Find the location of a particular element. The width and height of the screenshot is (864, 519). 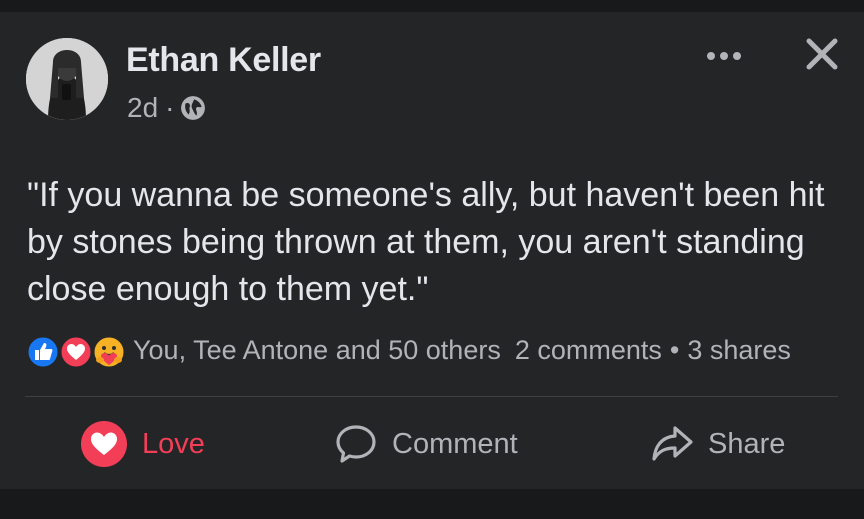

love-button: Love is located at coordinates (142, 444).